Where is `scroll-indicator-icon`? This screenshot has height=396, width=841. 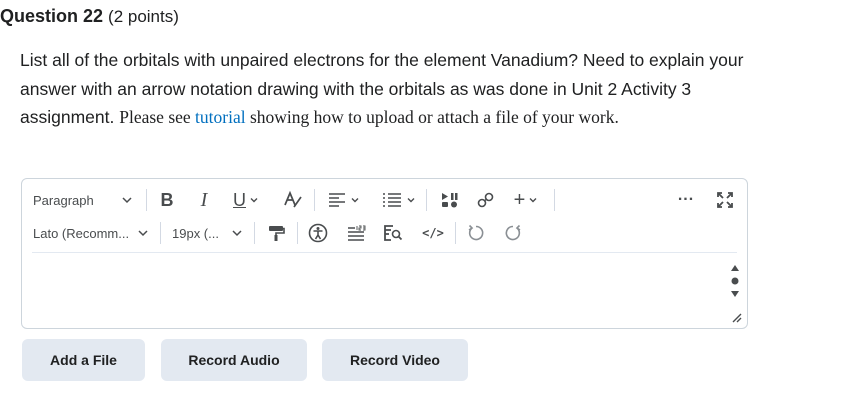
scroll-indicator-icon is located at coordinates (735, 281).